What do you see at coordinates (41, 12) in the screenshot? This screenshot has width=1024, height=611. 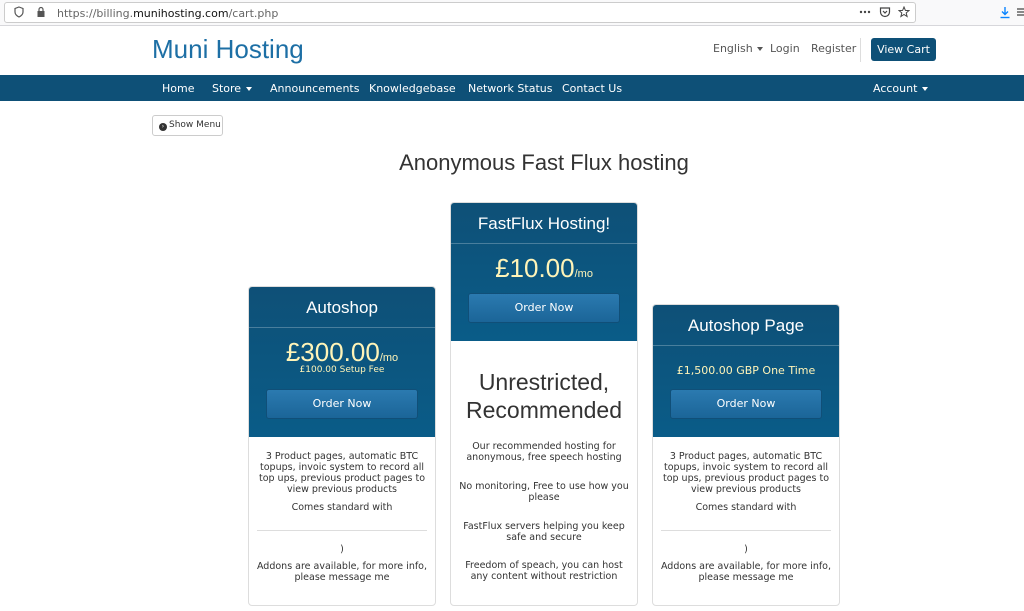 I see `lock-icon` at bounding box center [41, 12].